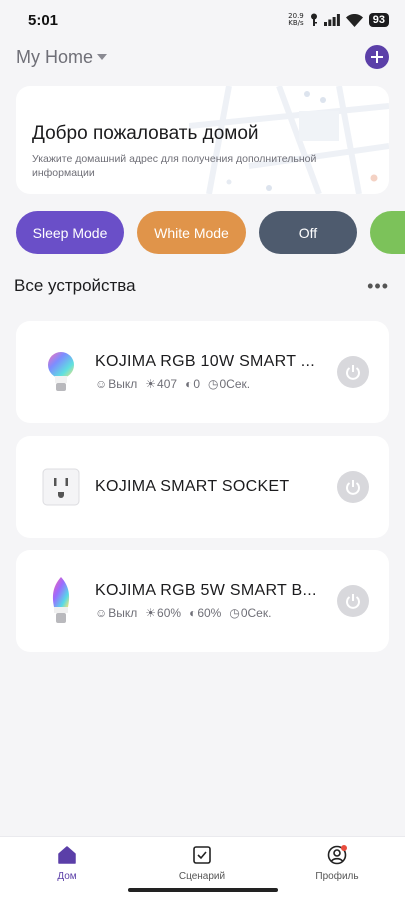 The image size is (405, 900). Describe the element at coordinates (145, 133) in the screenshot. I see `welcome-title: Добро пожаловать домой` at that location.